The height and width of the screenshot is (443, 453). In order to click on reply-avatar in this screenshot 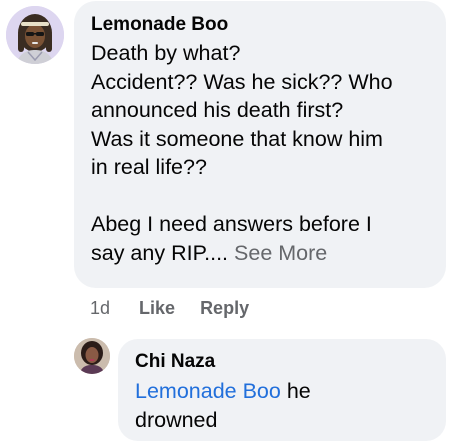, I will do `click(92, 356)`.